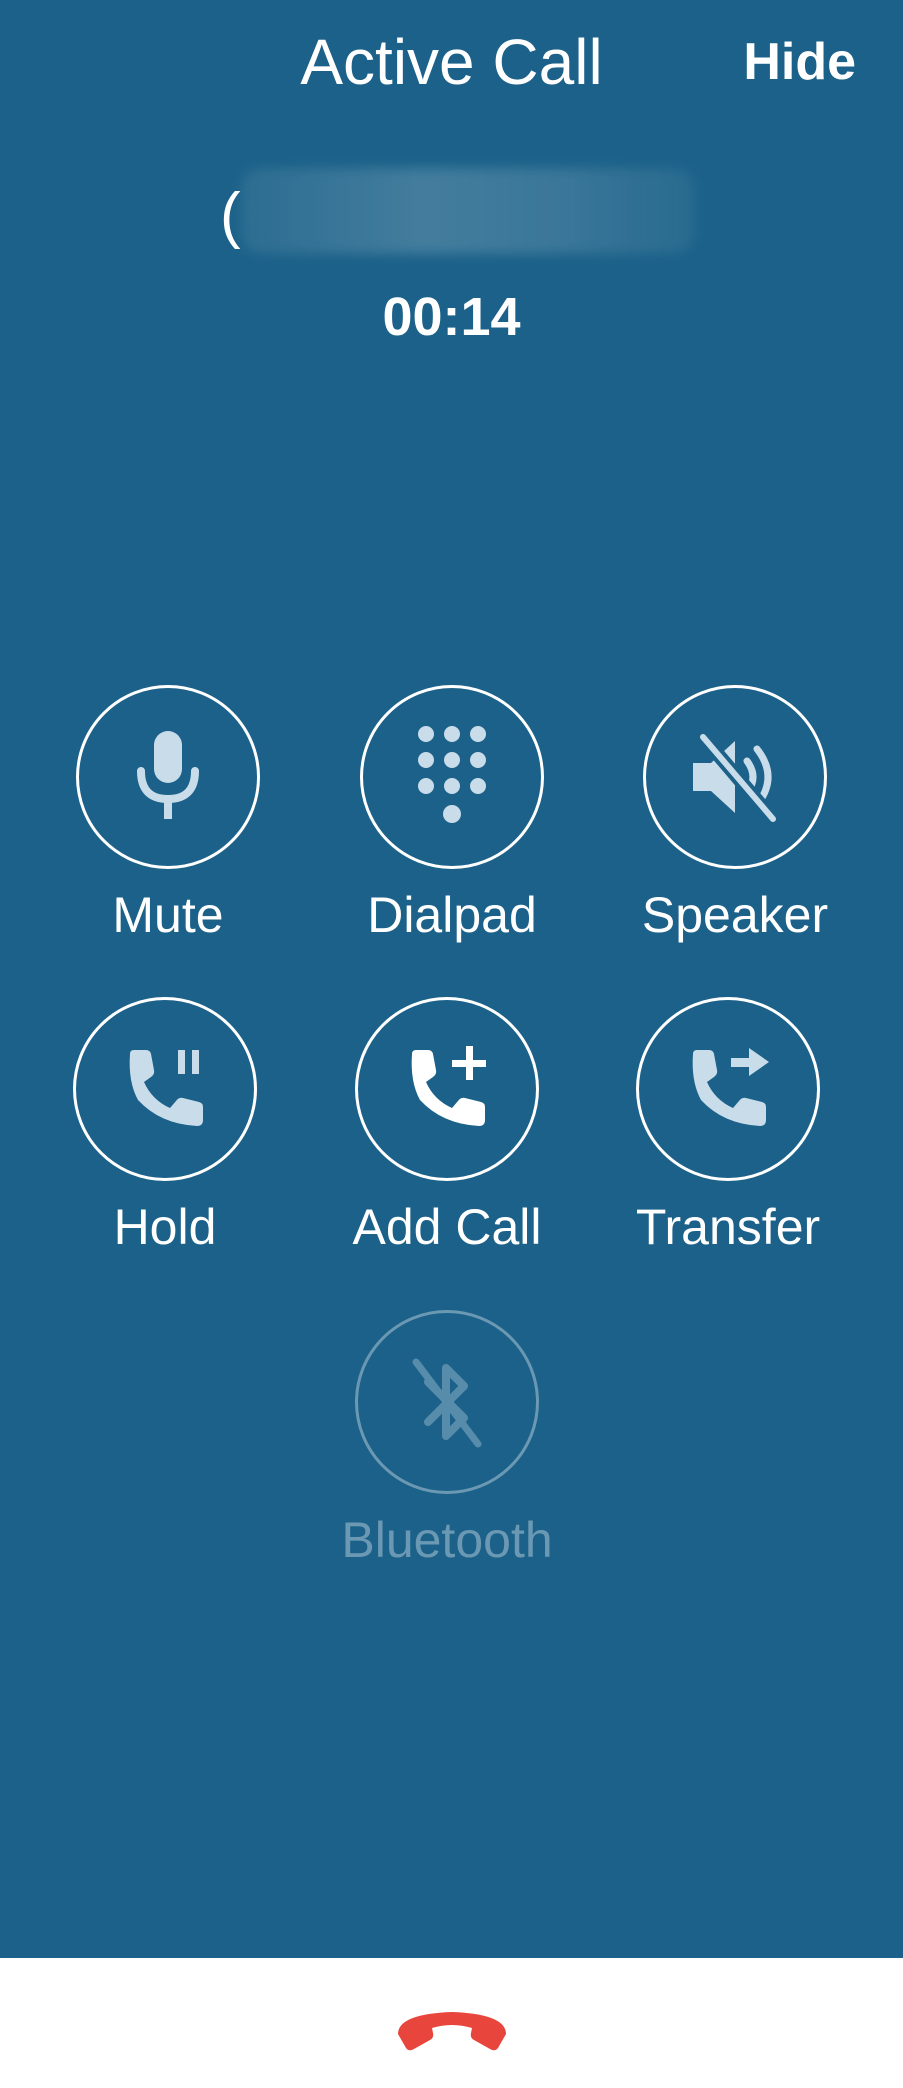 This screenshot has width=903, height=2088. I want to click on transfer-label: Transfer, so click(728, 1227).